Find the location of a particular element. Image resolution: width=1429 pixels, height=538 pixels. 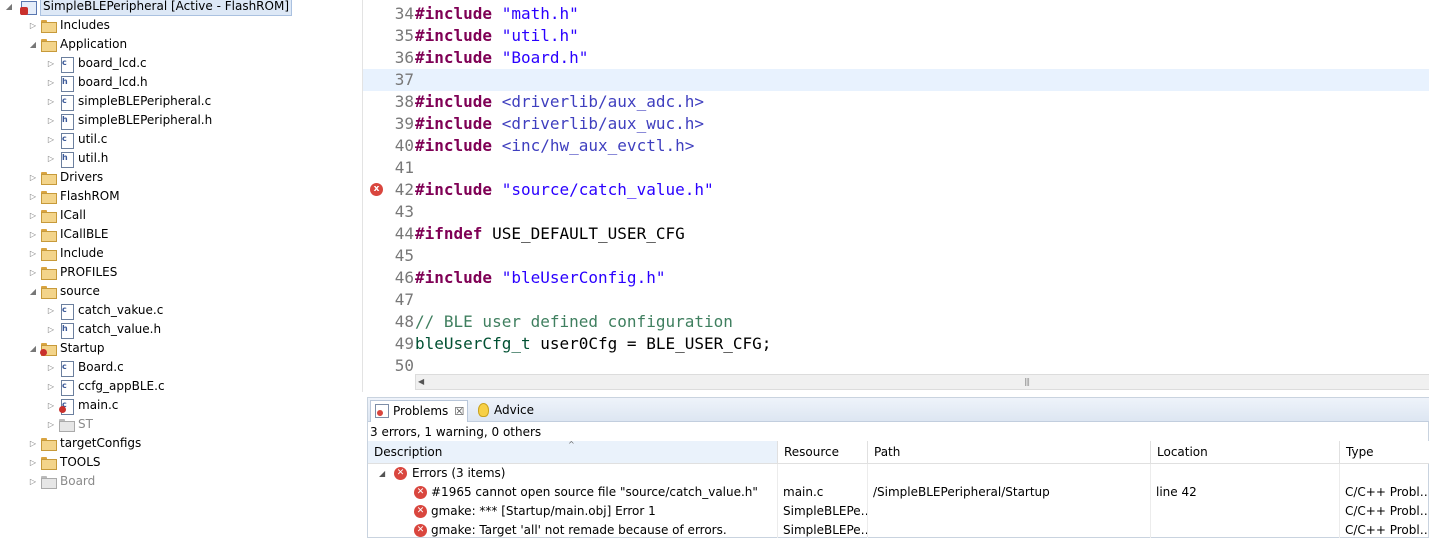

code-line: x 42 #include "source/catch_value.h" is located at coordinates (896, 190).